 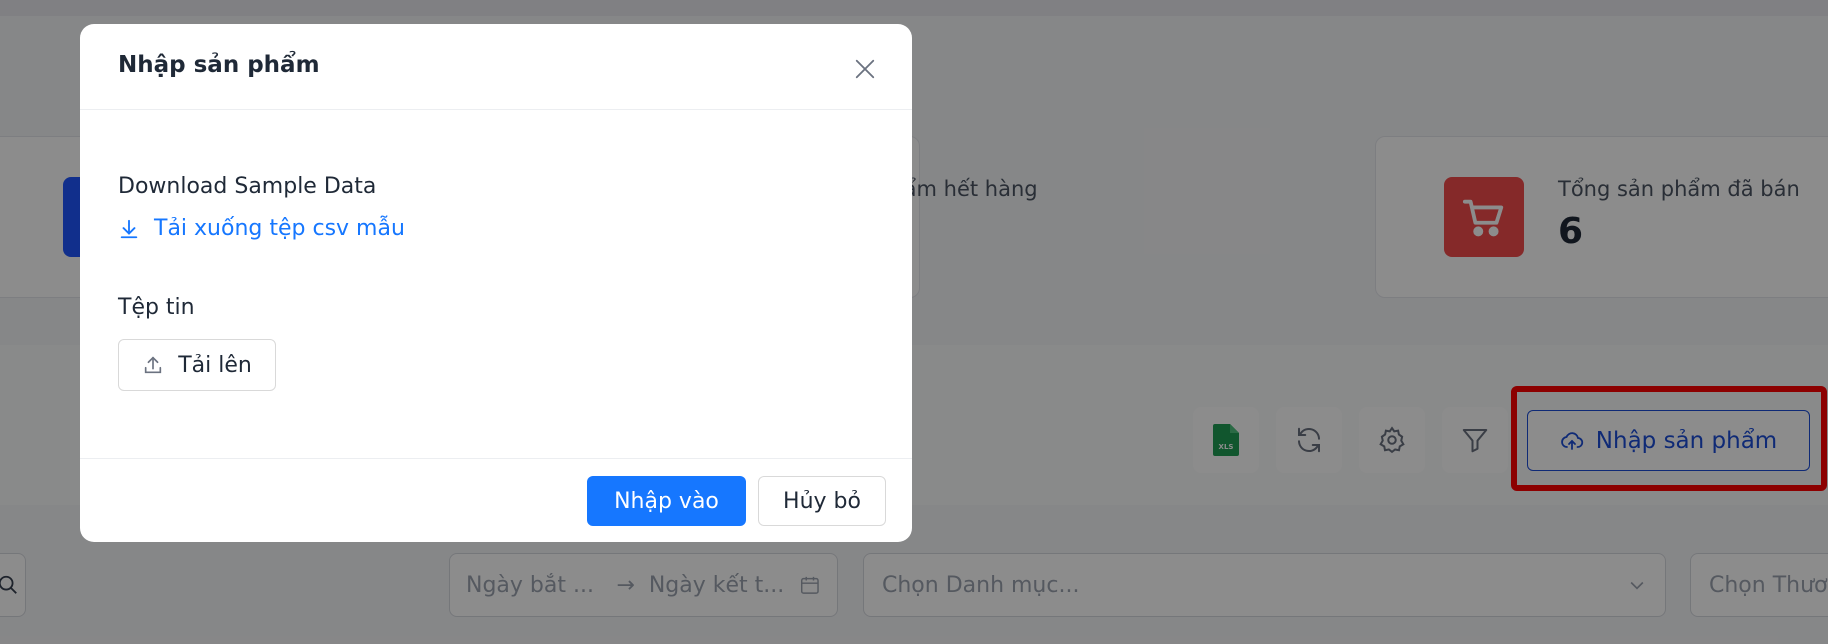 I want to click on sample-data-label: Download Sample Data, so click(x=247, y=186).